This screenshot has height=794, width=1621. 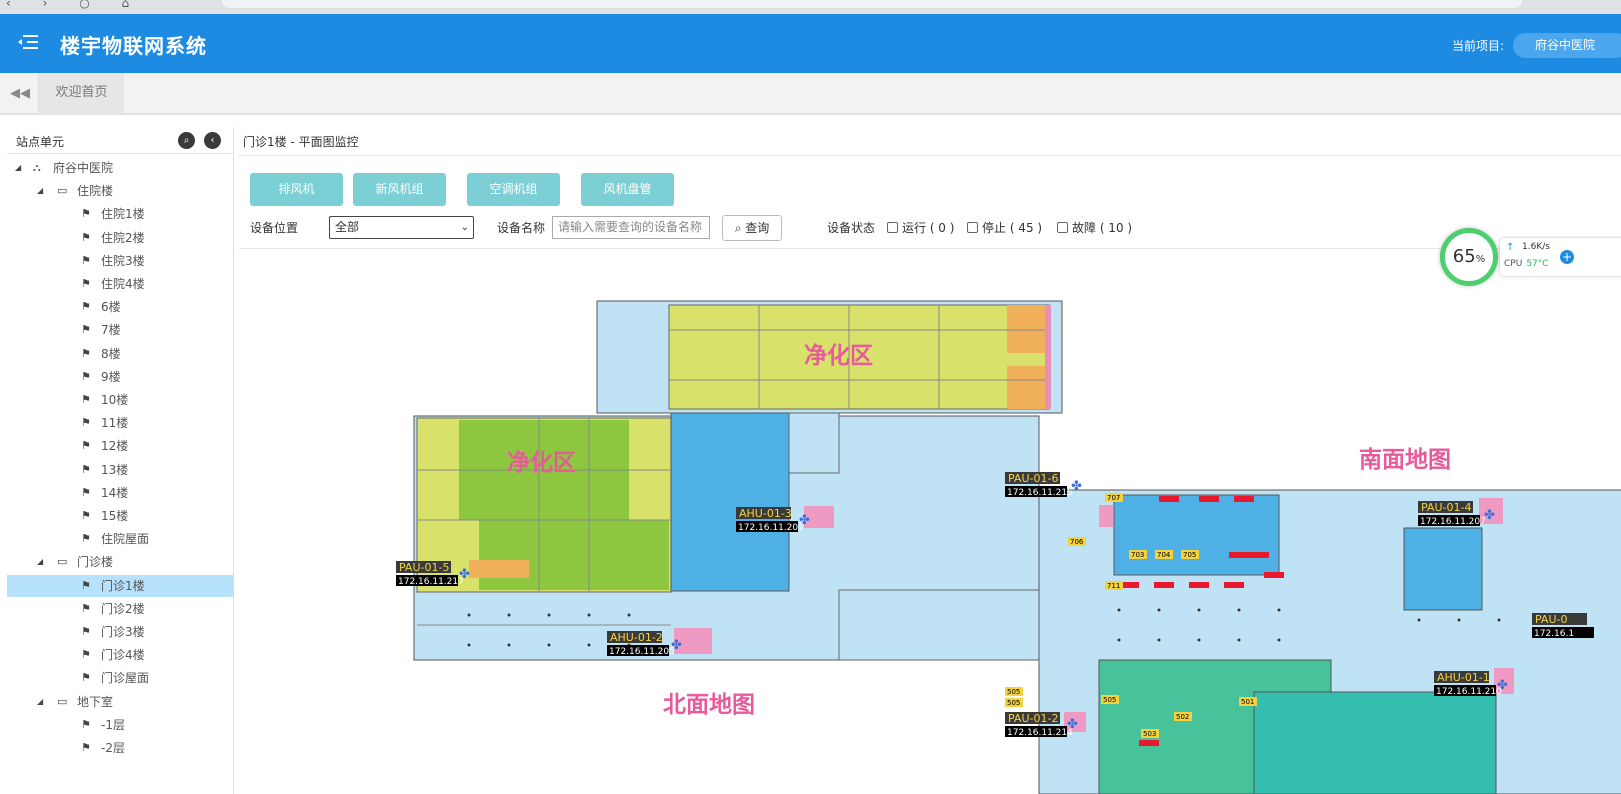 I want to click on fan-coil-button: 风机盘管, so click(x=627, y=189).